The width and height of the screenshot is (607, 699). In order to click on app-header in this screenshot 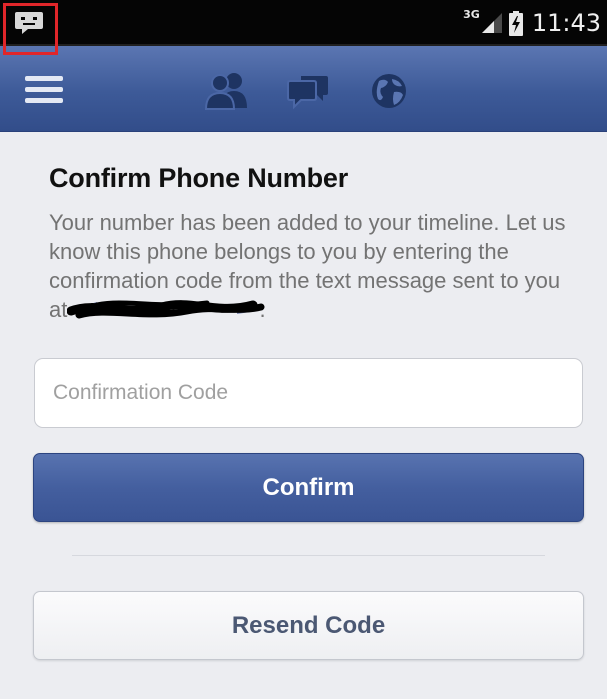, I will do `click(303, 89)`.